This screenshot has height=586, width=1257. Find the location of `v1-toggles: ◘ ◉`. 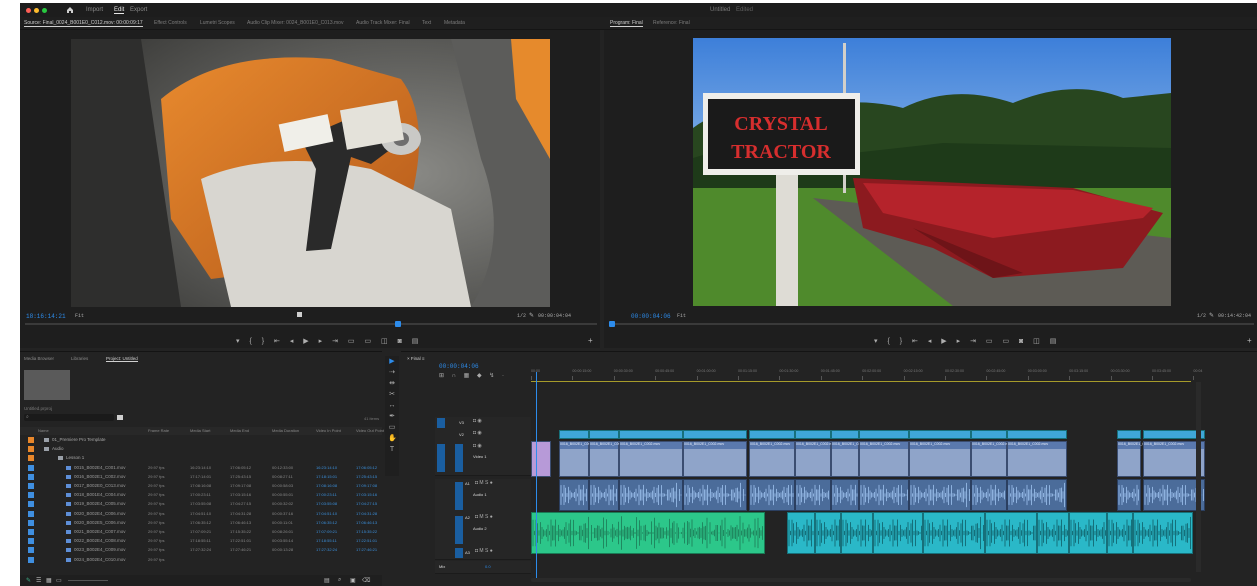

v1-toggles: ◘ ◉ is located at coordinates (477, 446).